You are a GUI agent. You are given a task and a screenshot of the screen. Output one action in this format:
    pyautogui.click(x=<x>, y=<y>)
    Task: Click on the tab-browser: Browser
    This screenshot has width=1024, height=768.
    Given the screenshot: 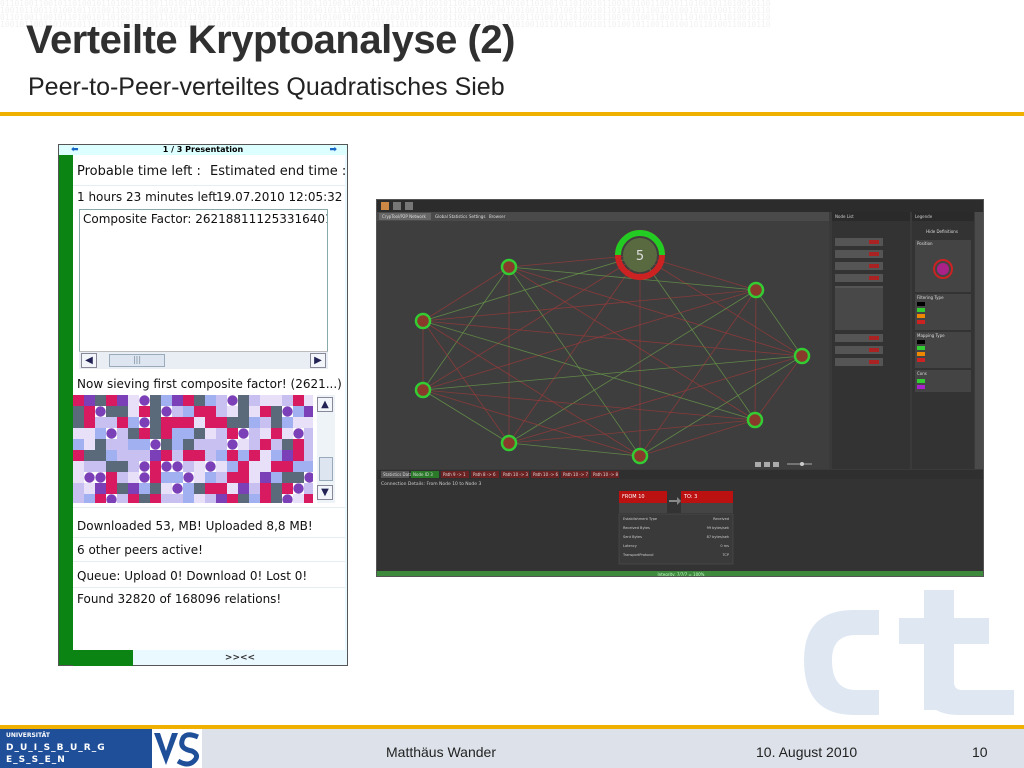 What is the action you would take?
    pyautogui.click(x=497, y=216)
    